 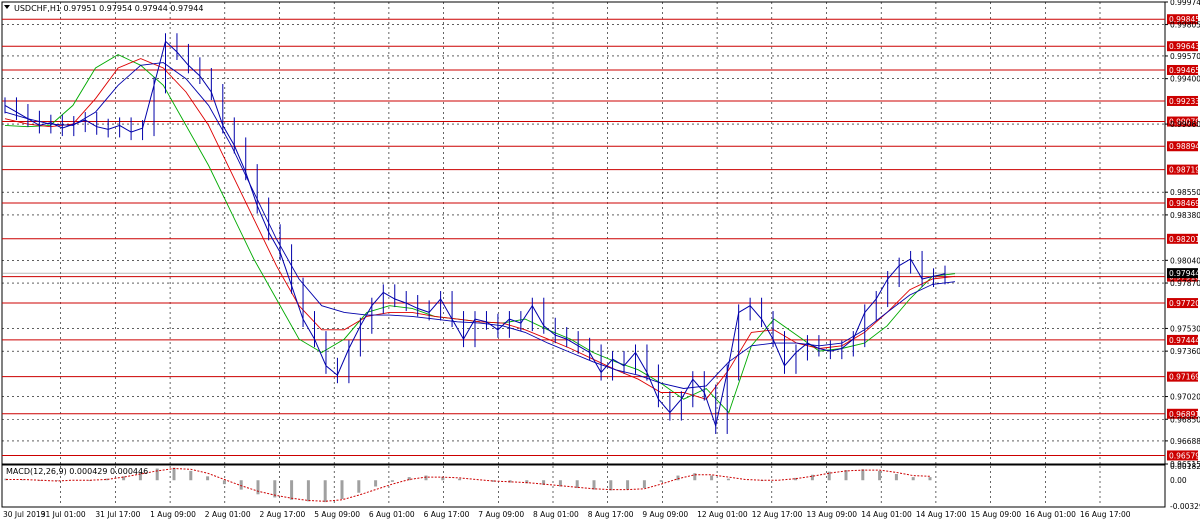 What do you see at coordinates (941, 514) in the screenshot?
I see `time-tick-label: 14 Aug 17:00` at bounding box center [941, 514].